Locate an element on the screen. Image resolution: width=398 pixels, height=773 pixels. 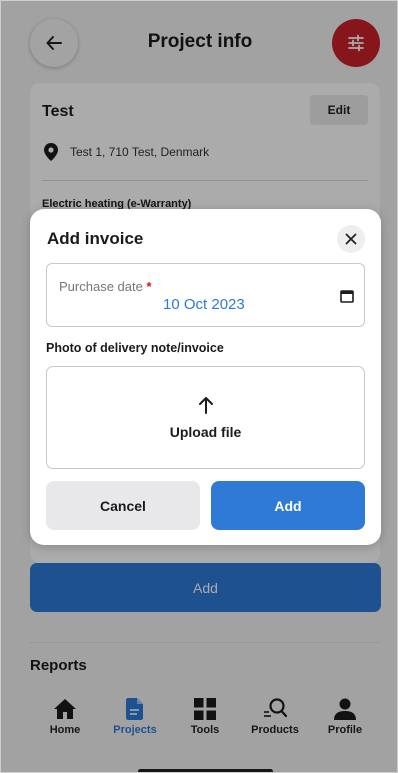
upload-file-area: Upload file is located at coordinates (205, 417).